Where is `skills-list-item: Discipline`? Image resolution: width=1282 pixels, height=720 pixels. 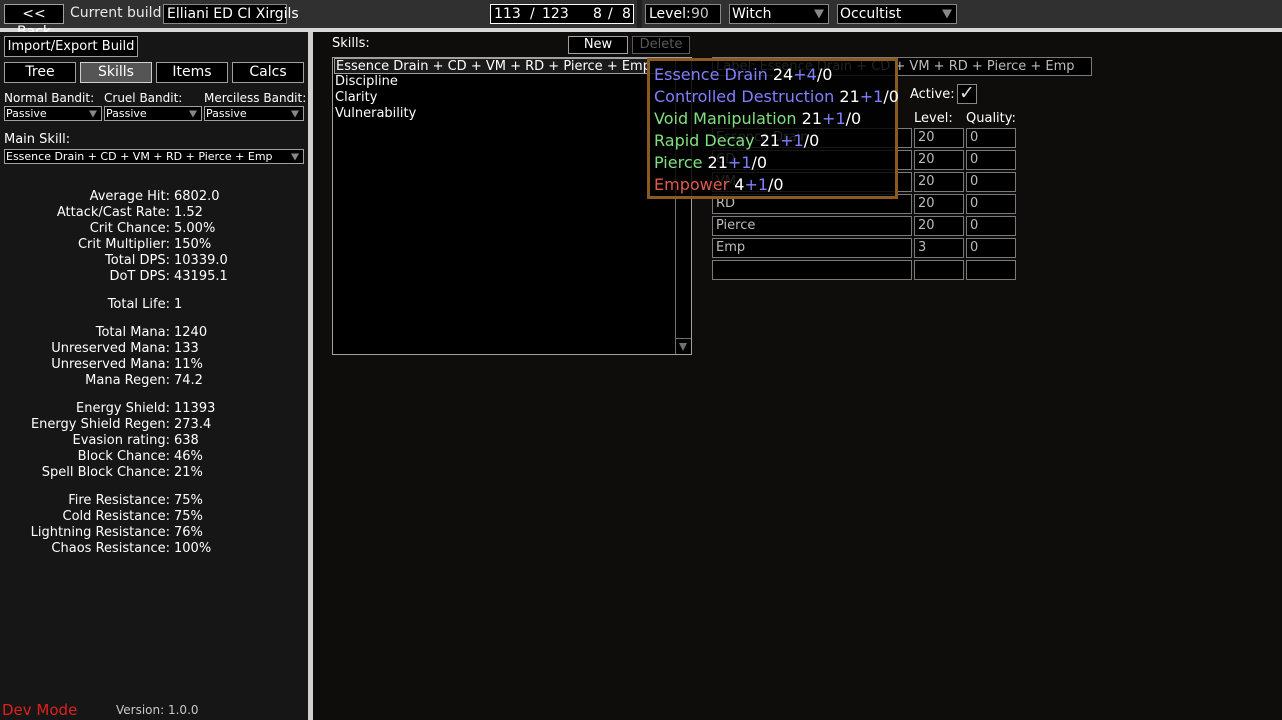 skills-list-item: Discipline is located at coordinates (366, 82).